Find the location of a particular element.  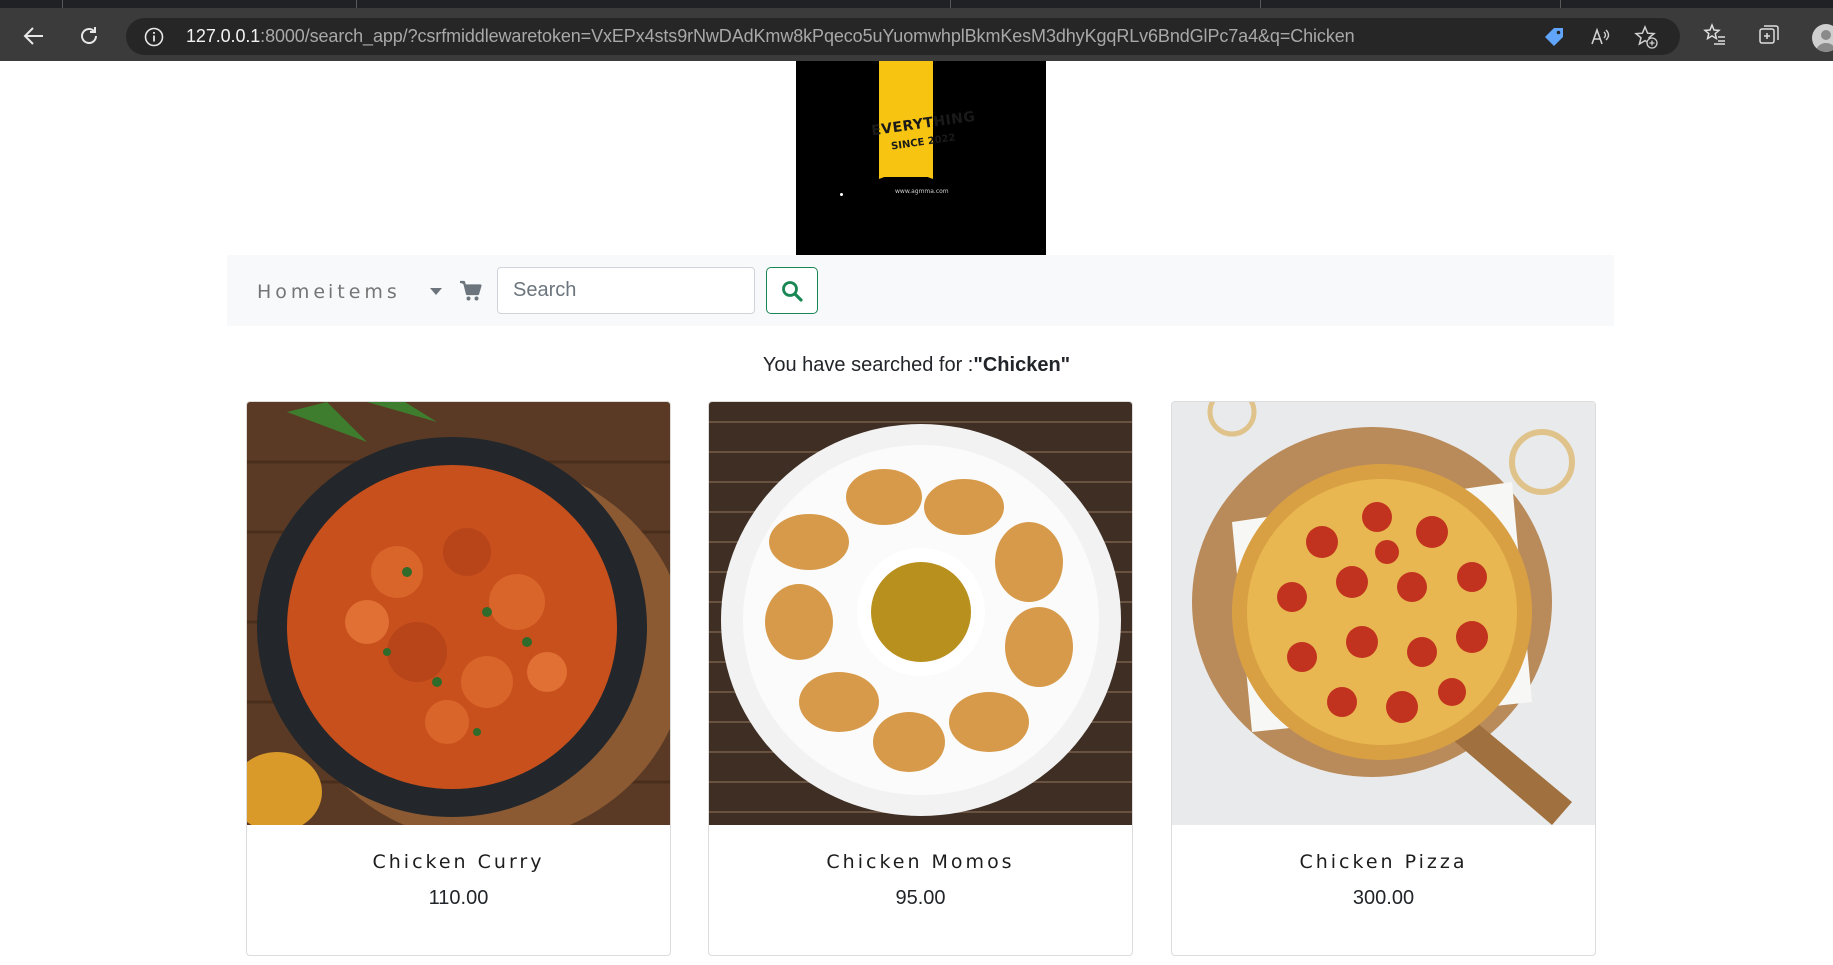

read-aloud-icon is located at coordinates (1600, 36).